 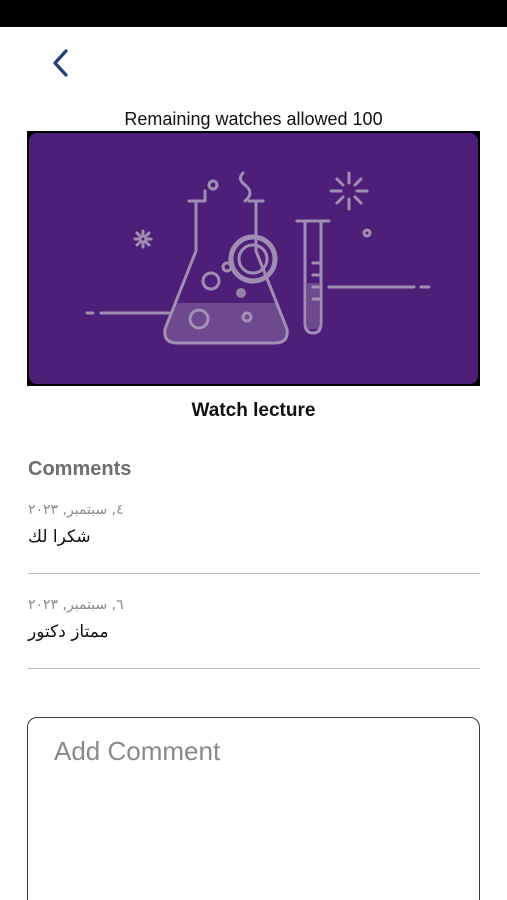 I want to click on comments-heading: Comments, so click(x=80, y=469).